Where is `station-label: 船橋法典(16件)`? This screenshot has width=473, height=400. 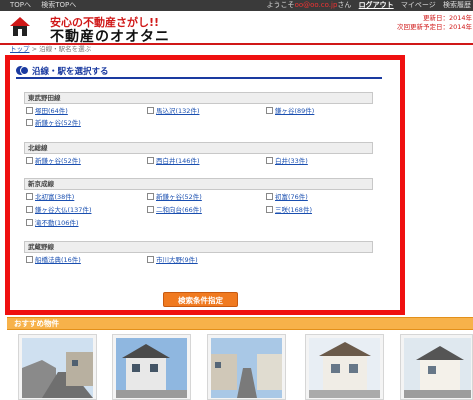 station-label: 船橋法典(16件) is located at coordinates (58, 260).